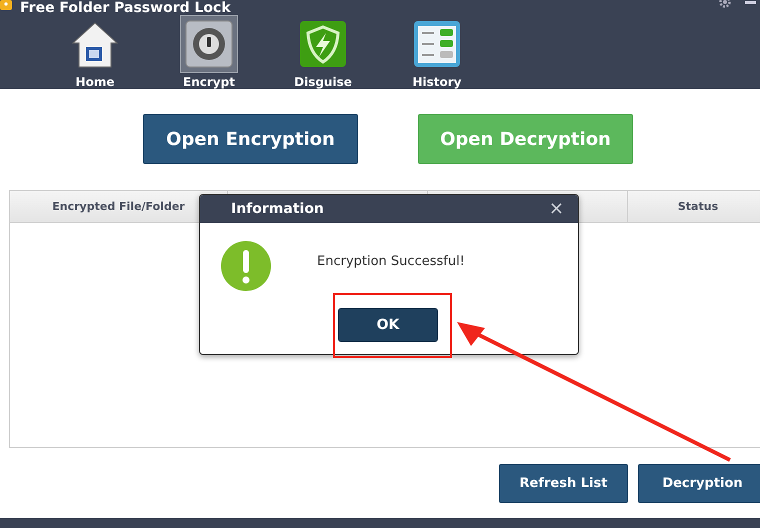  Describe the element at coordinates (437, 44) in the screenshot. I see `list-panel-icon` at that location.